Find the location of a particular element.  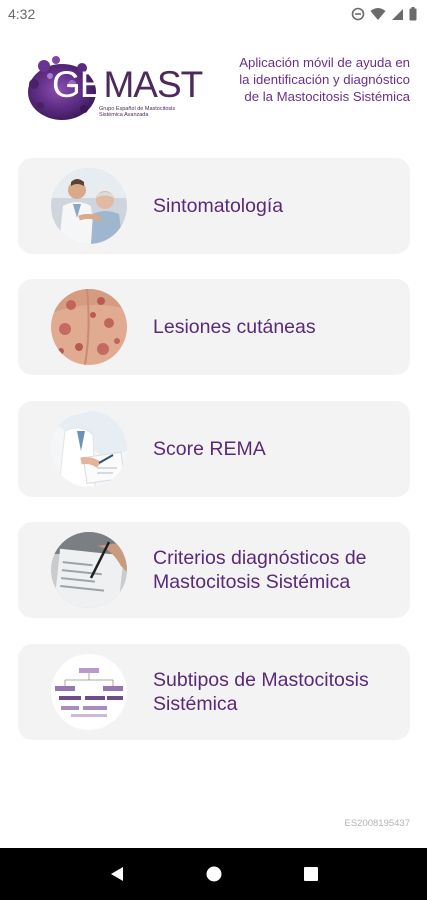

recents-icon is located at coordinates (310, 874).